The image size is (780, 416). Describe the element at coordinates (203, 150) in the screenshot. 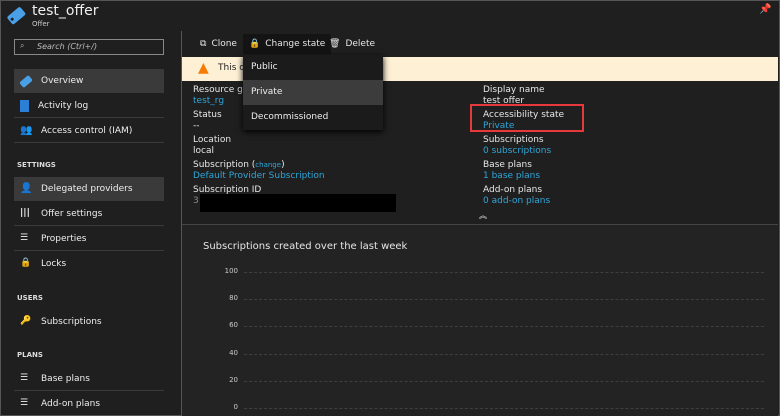

I see `location-value: local` at that location.